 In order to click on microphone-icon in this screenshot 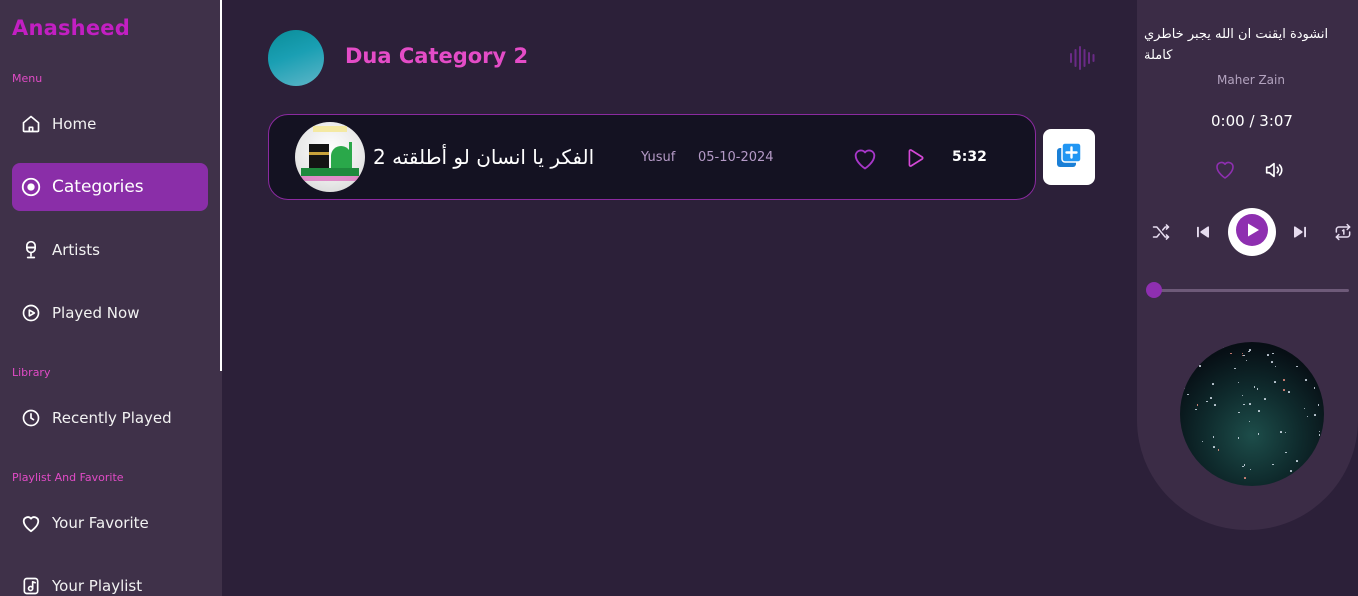, I will do `click(31, 250)`.